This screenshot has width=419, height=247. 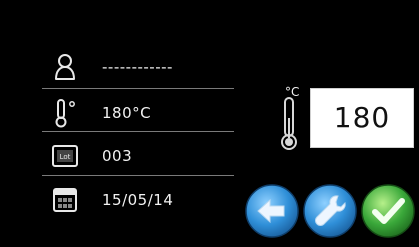 What do you see at coordinates (138, 156) in the screenshot?
I see `lot-row: Lot 003` at bounding box center [138, 156].